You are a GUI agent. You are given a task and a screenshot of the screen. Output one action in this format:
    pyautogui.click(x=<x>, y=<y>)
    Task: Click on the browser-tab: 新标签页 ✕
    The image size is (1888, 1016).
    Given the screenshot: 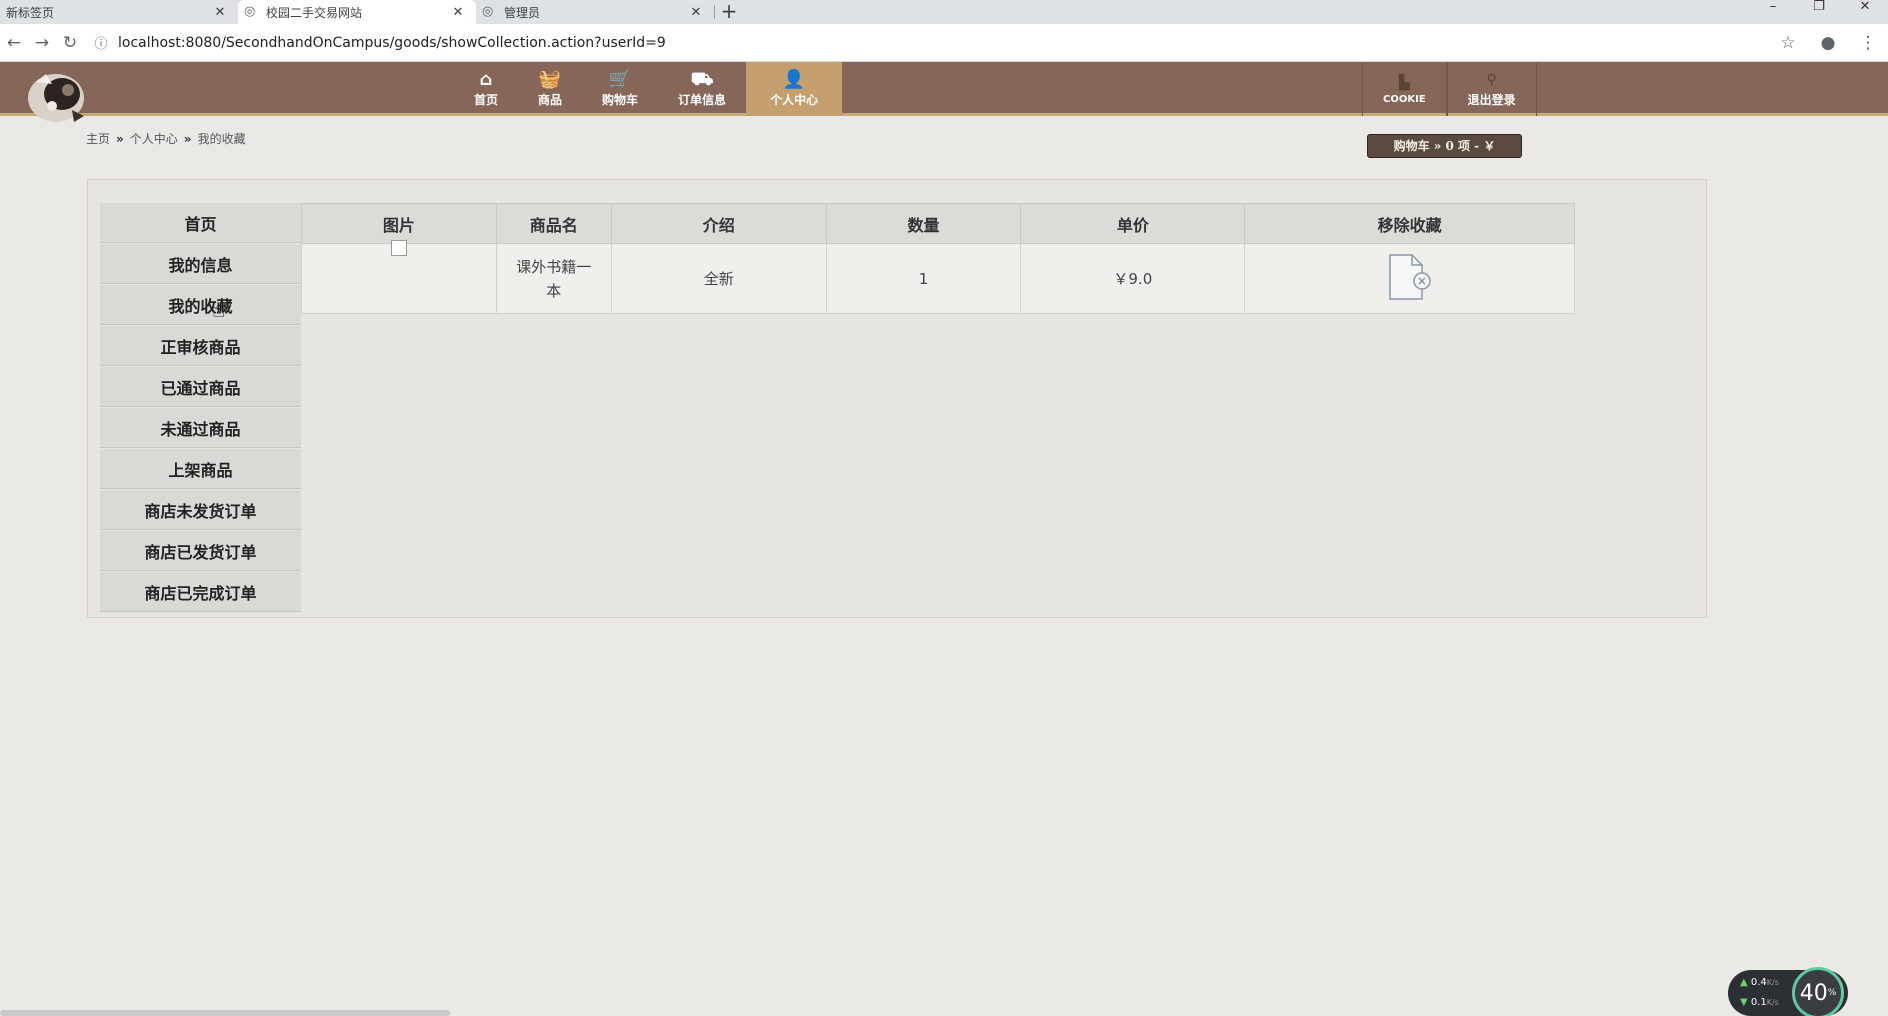 What is the action you would take?
    pyautogui.click(x=119, y=12)
    